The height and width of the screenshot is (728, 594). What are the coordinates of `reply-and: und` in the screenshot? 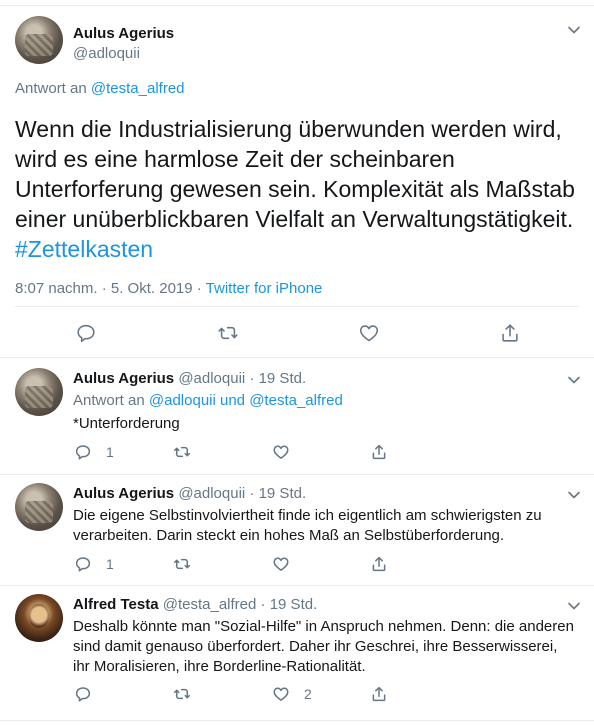 It's located at (233, 400).